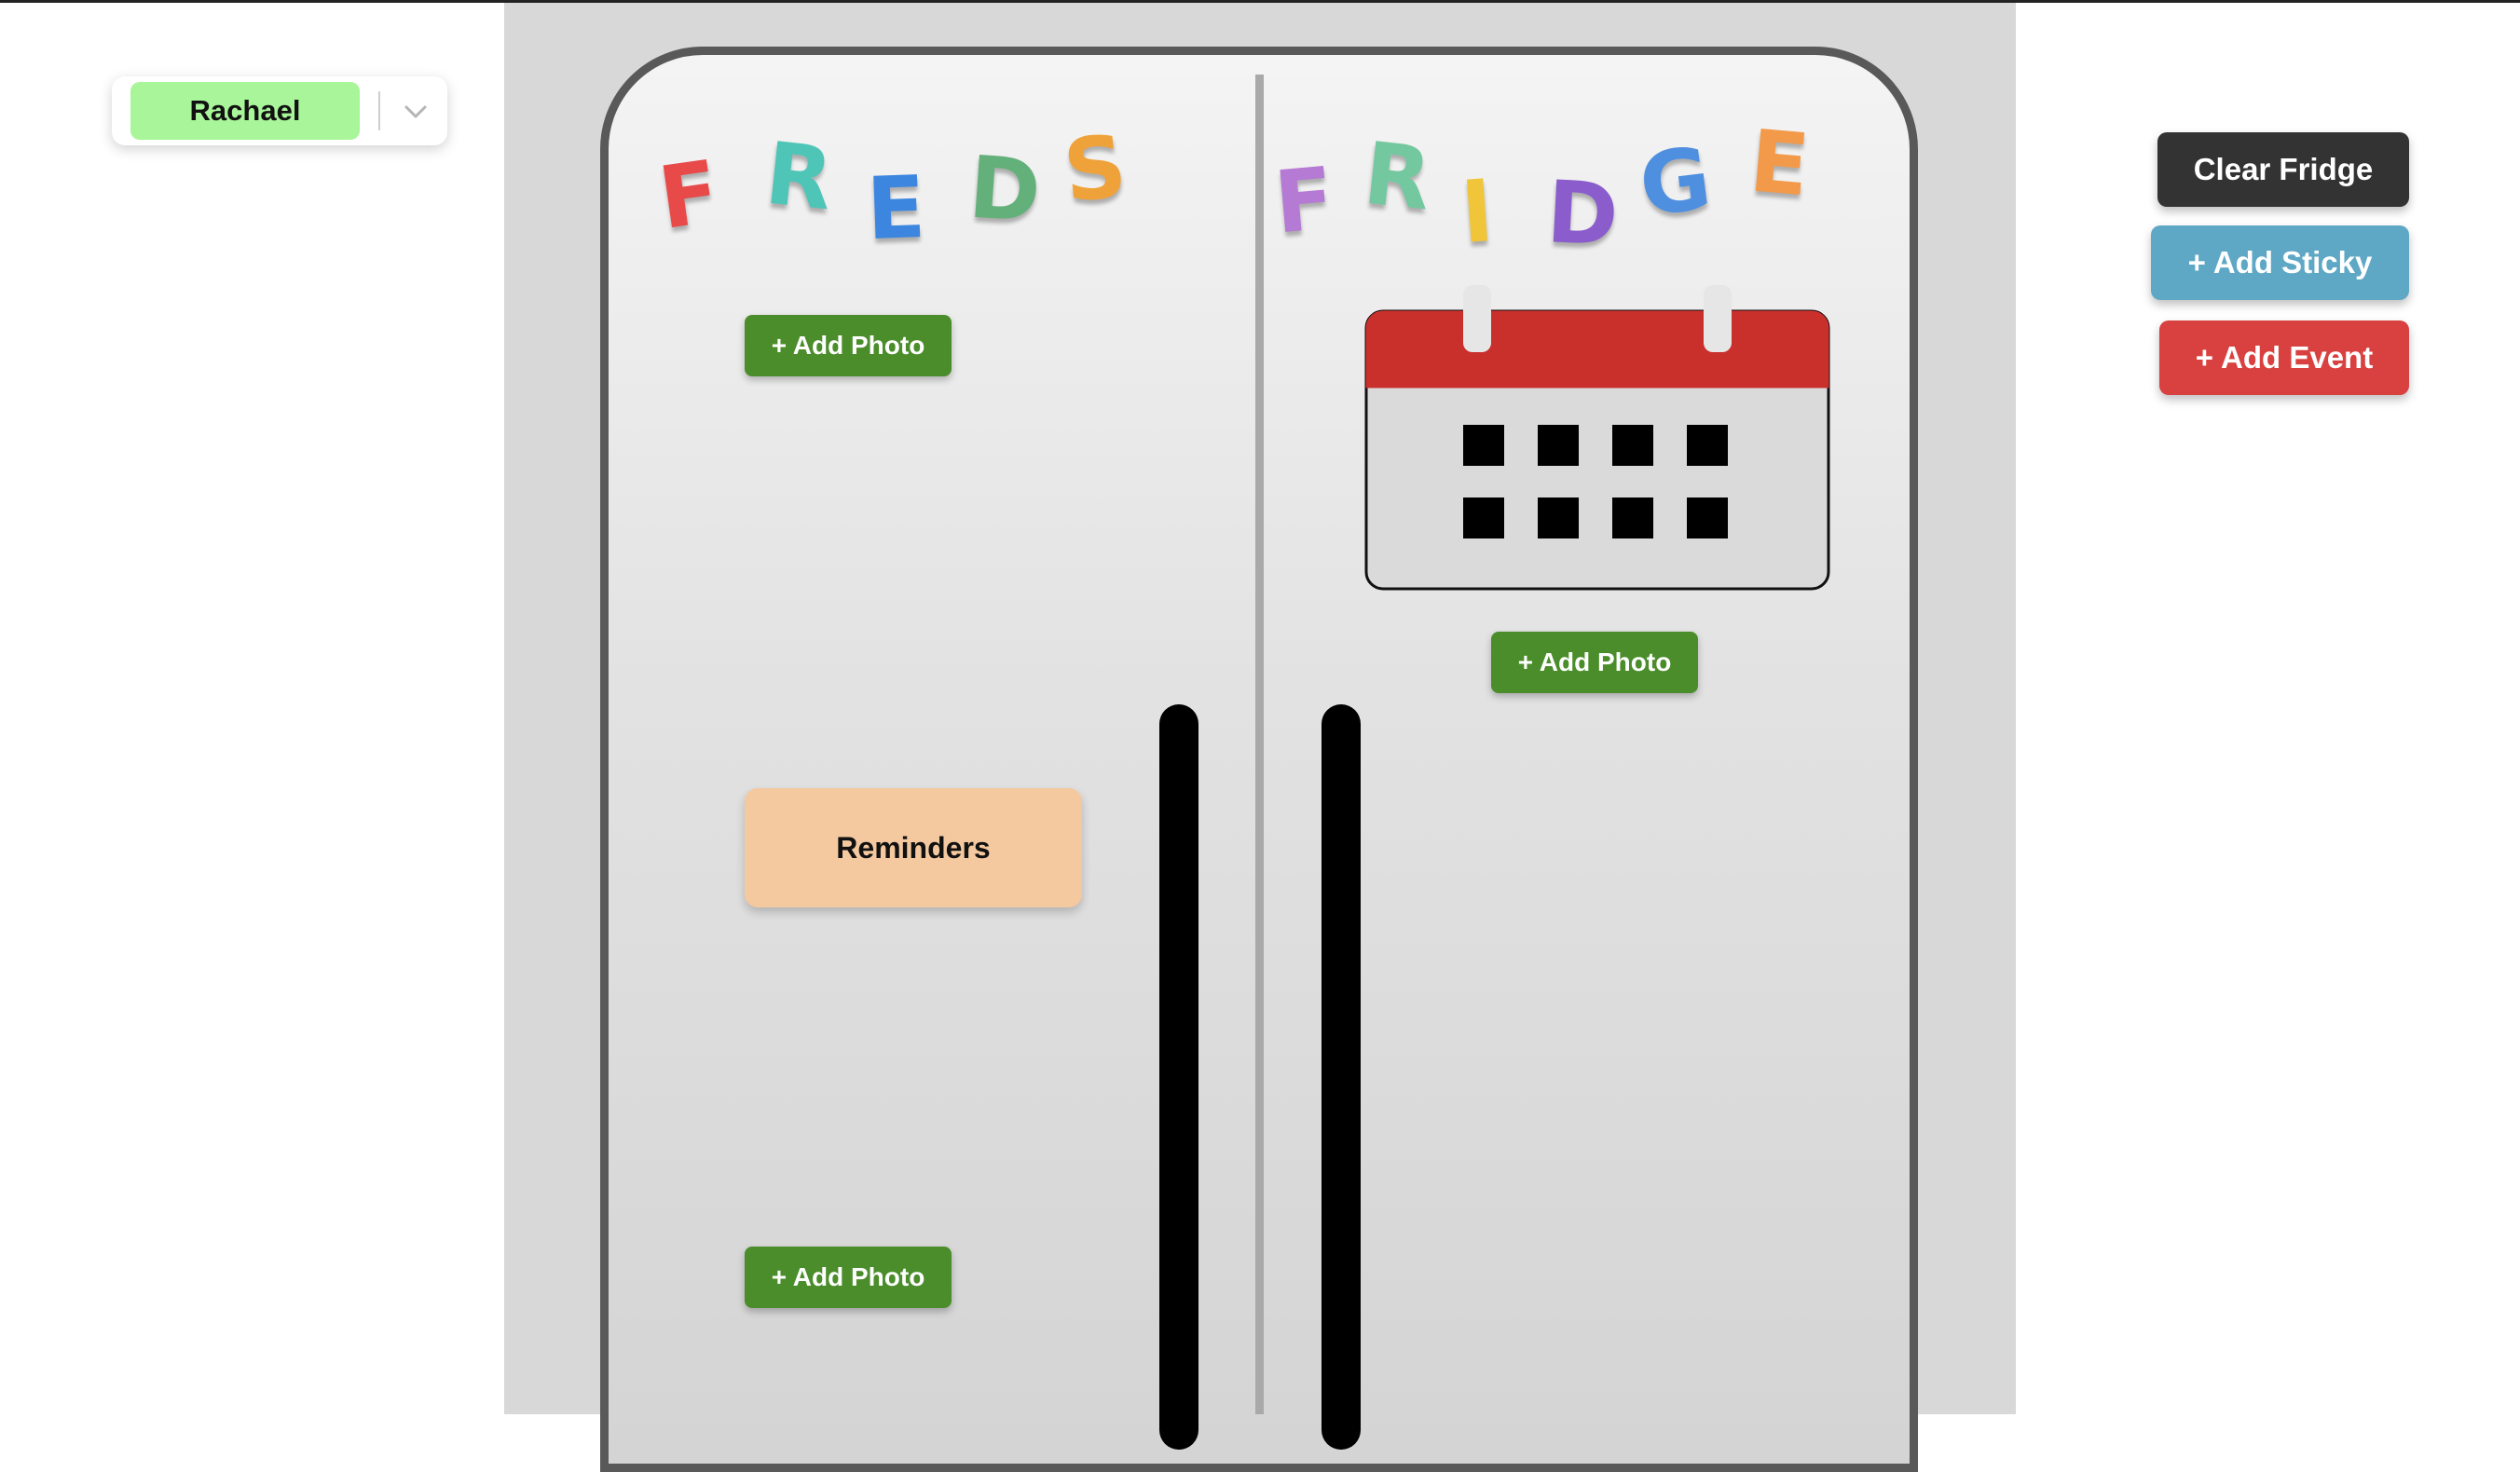 The height and width of the screenshot is (1472, 2520). I want to click on calendar-icon, so click(1597, 435).